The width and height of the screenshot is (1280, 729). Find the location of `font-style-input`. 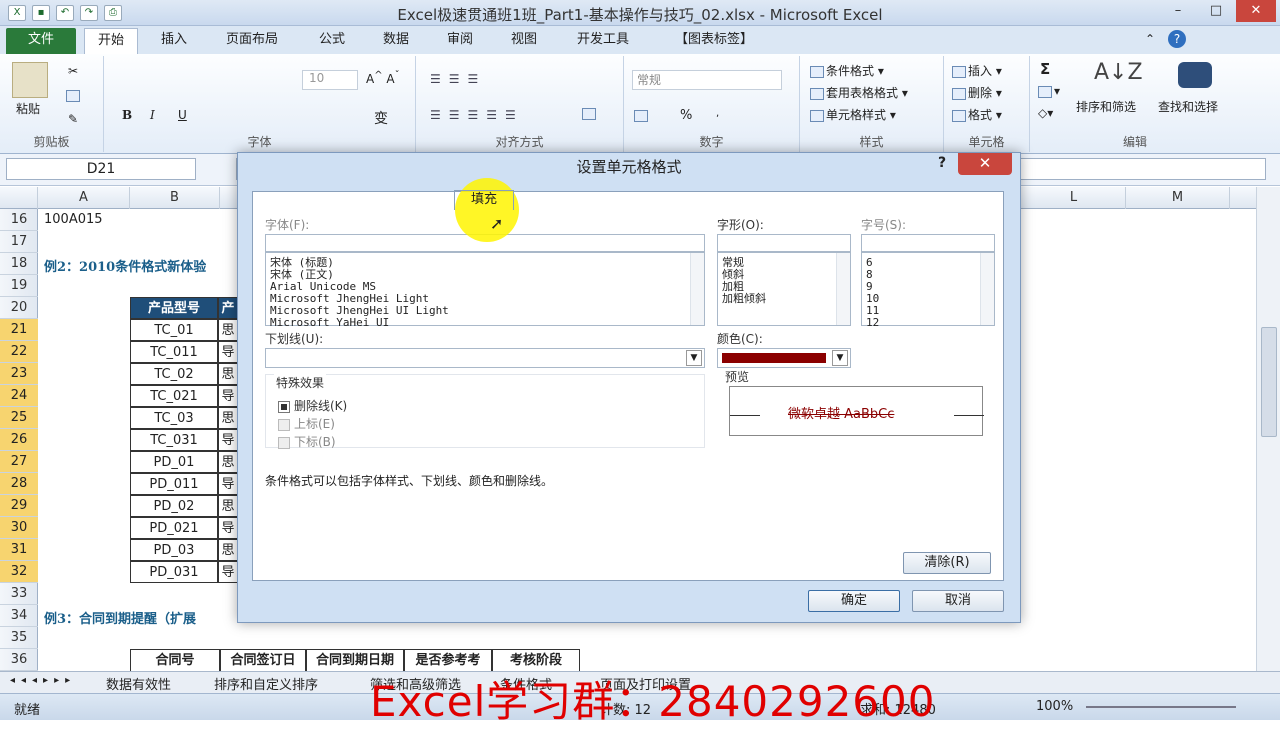

font-style-input is located at coordinates (784, 243).